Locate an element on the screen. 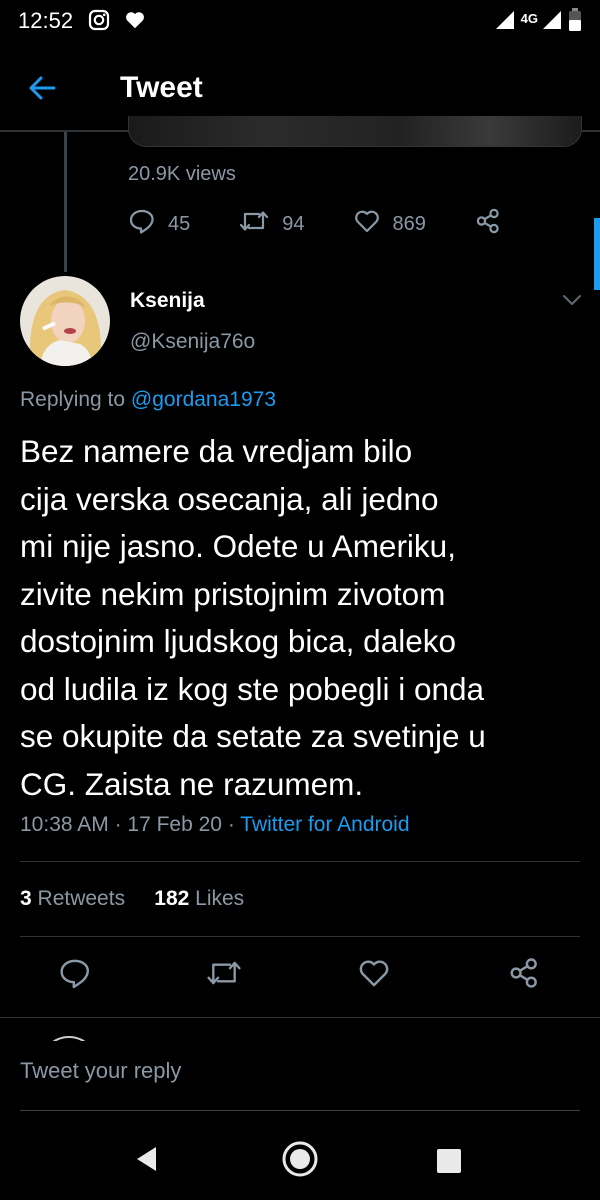  tweet-time: 10:38 AM is located at coordinates (64, 824).